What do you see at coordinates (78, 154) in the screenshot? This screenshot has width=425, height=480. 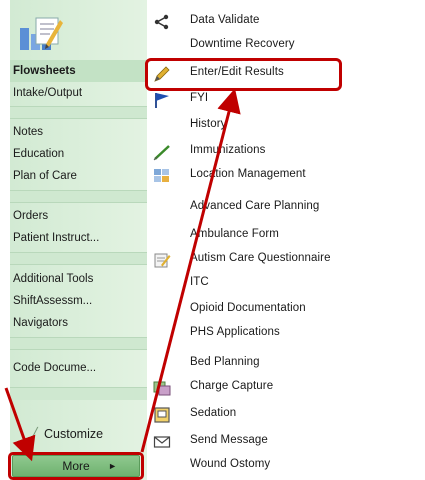 I see `sidebar-item-education: Education` at bounding box center [78, 154].